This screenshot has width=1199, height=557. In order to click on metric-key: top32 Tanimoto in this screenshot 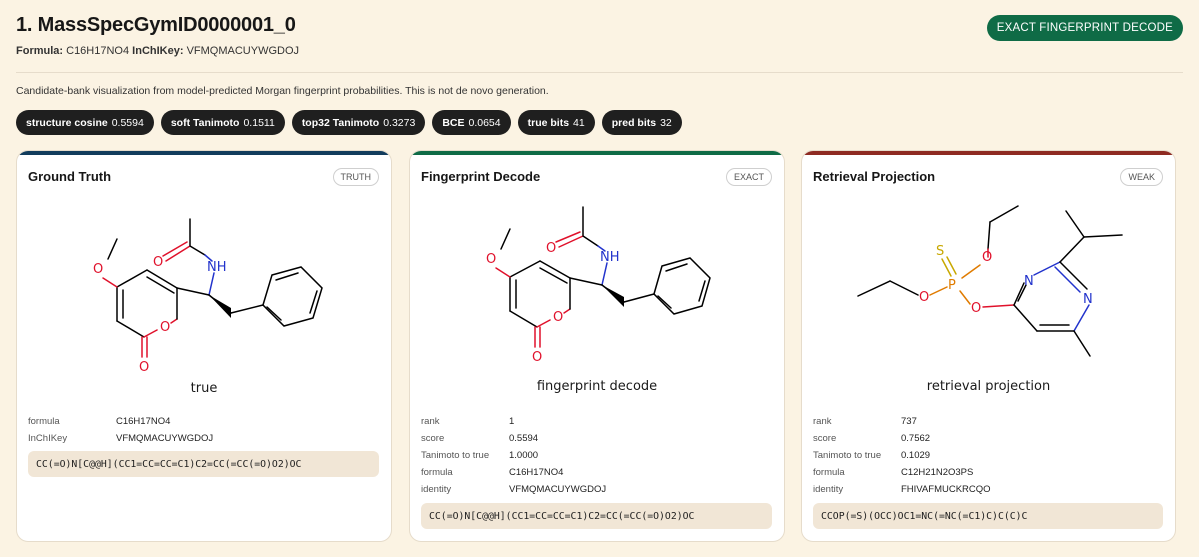, I will do `click(340, 122)`.